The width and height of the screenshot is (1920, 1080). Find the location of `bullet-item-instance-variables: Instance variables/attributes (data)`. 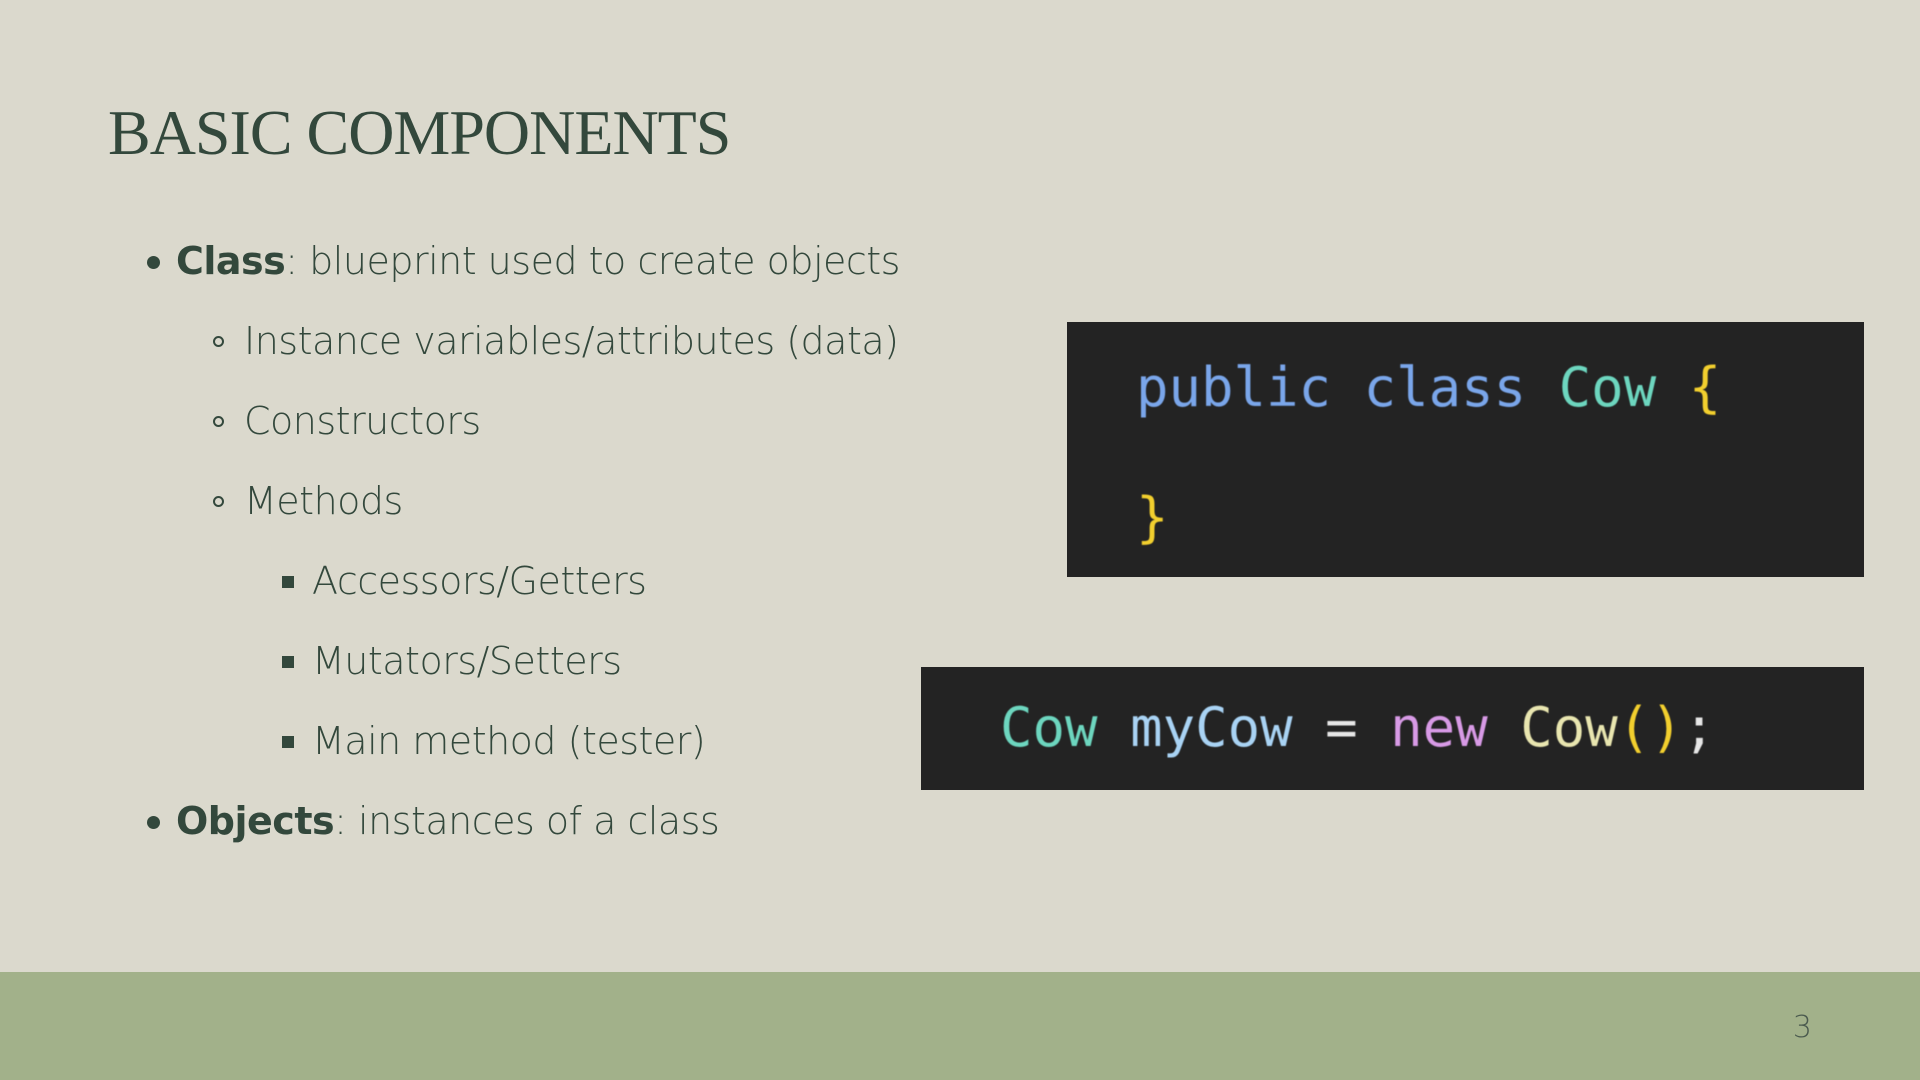

bullet-item-instance-variables: Instance variables/attributes (data) is located at coordinates (571, 341).